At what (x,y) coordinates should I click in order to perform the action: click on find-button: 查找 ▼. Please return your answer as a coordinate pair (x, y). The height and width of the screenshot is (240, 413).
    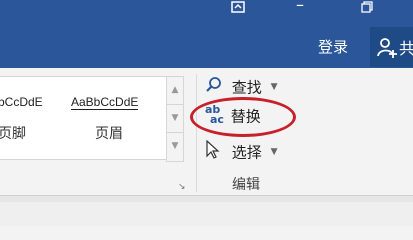
    Looking at the image, I should click on (241, 87).